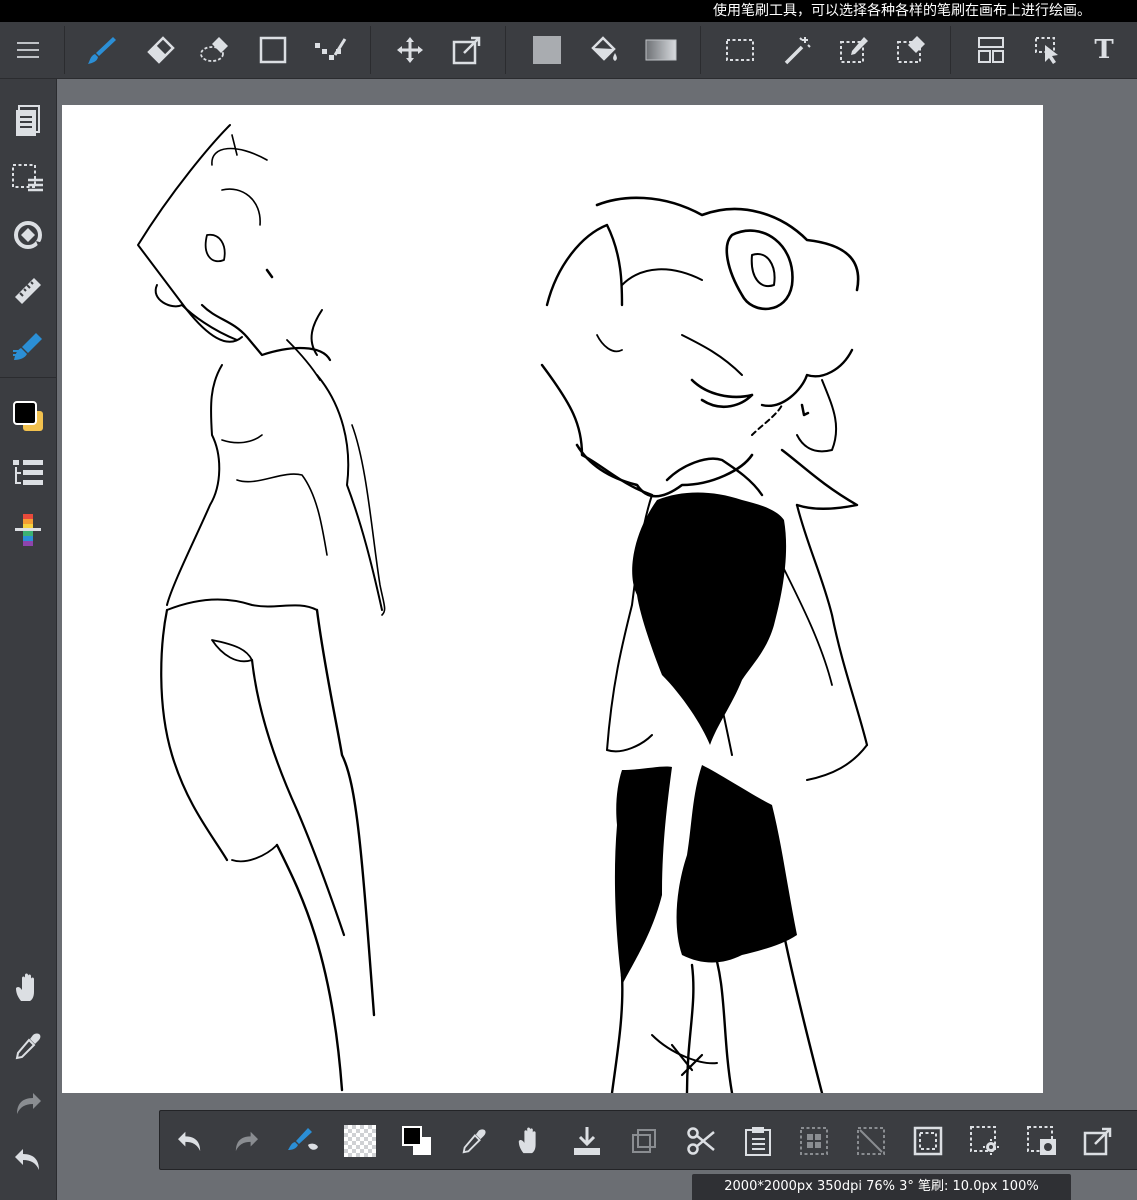  I want to click on export-icon, so click(1098, 1141).